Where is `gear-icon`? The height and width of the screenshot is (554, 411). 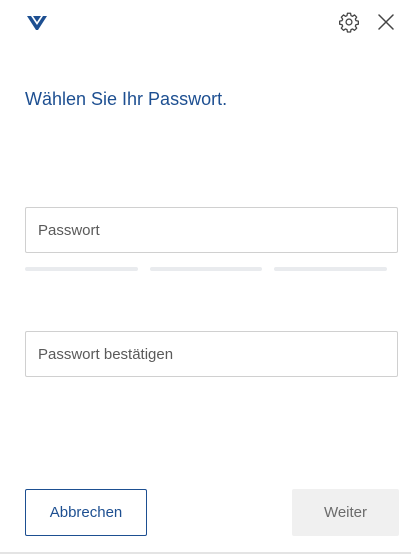
gear-icon is located at coordinates (349, 24).